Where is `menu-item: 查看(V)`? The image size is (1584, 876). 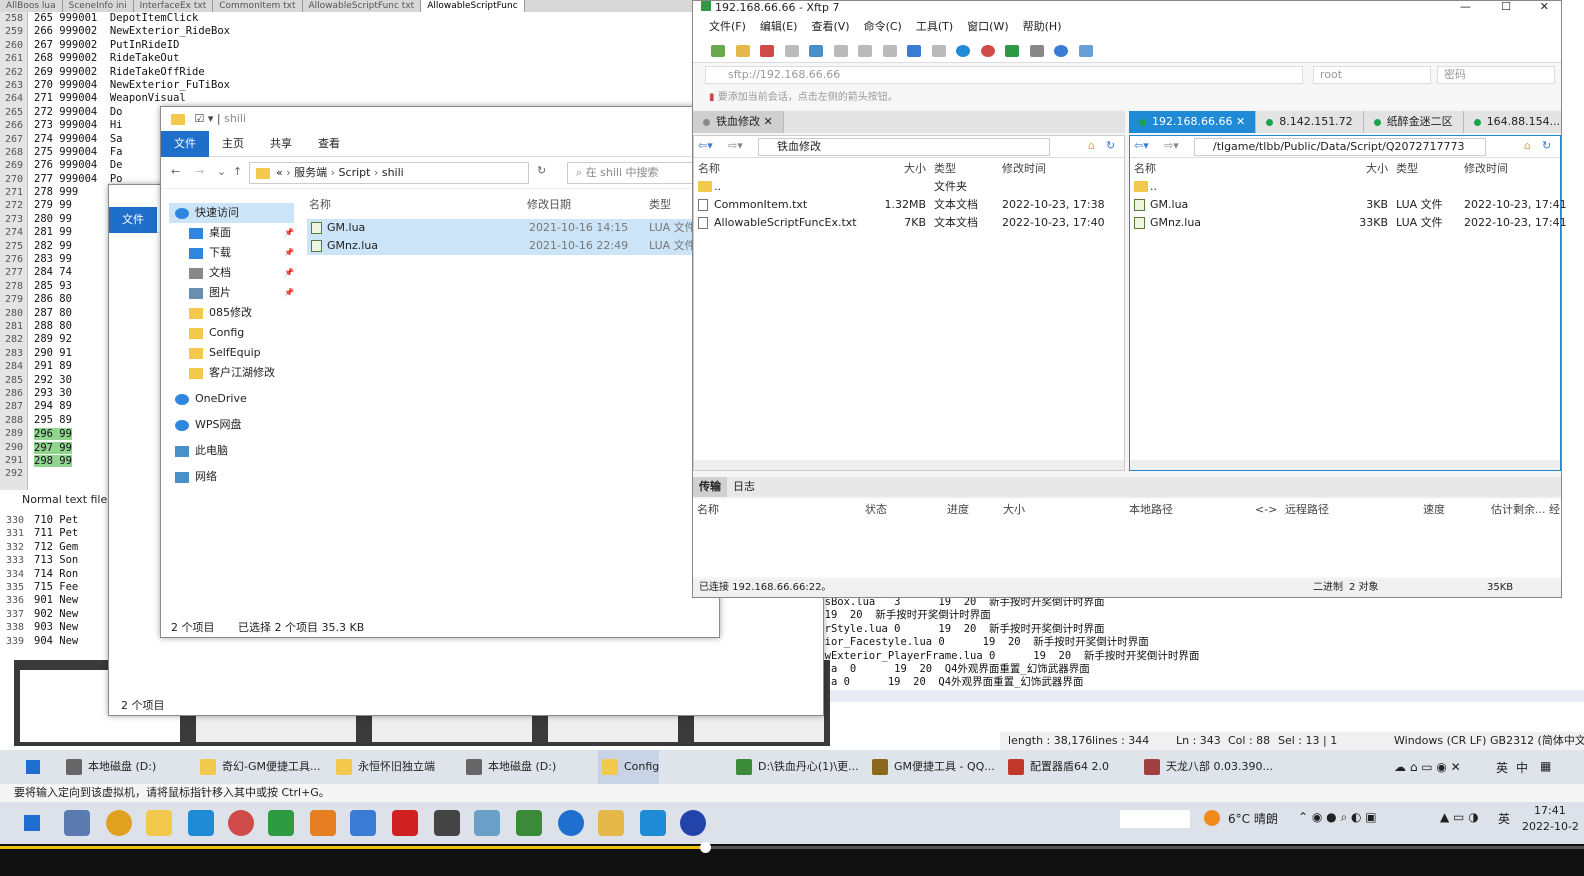
menu-item: 查看(V) is located at coordinates (830, 27).